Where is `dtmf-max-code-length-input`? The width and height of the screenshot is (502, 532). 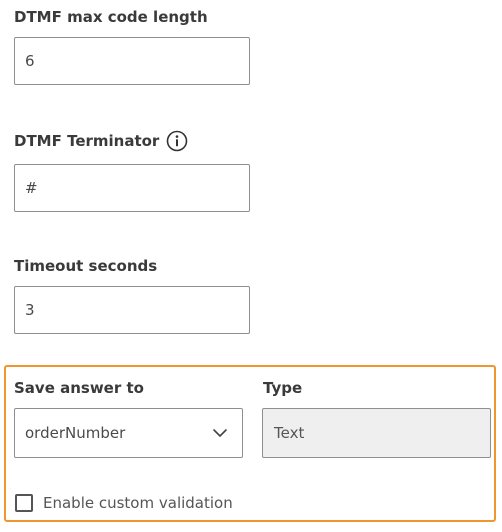 dtmf-max-code-length-input is located at coordinates (132, 61).